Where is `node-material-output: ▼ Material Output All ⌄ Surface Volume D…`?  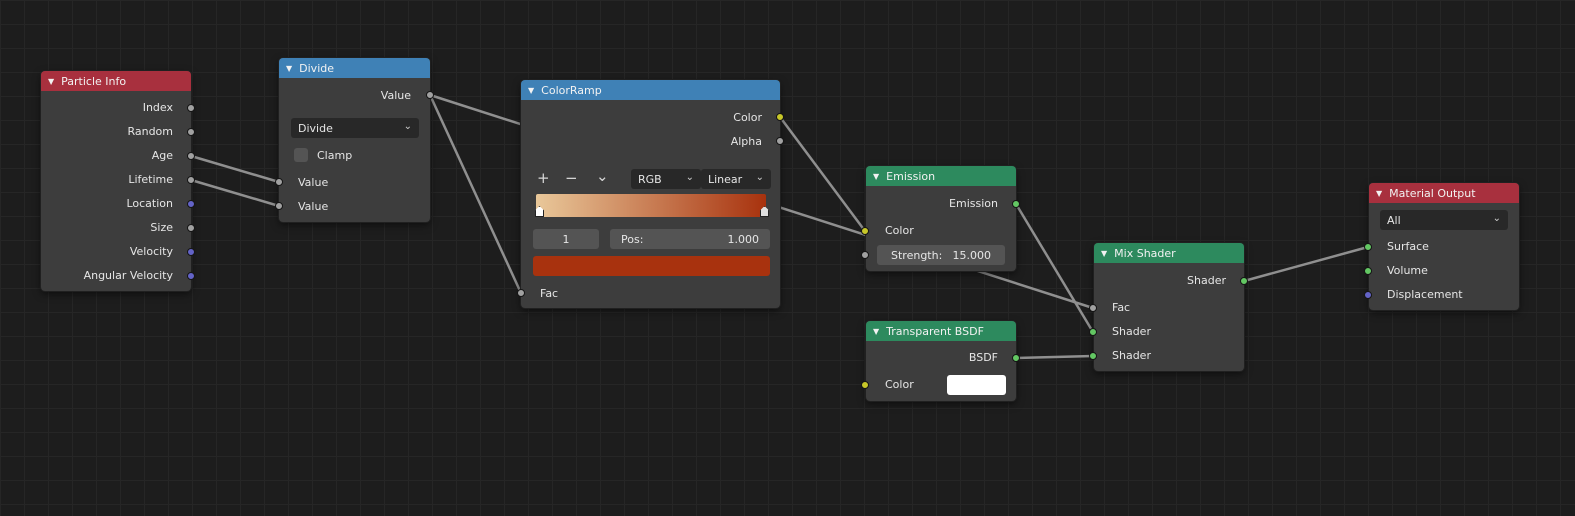 node-material-output: ▼ Material Output All ⌄ Surface Volume D… is located at coordinates (1444, 246).